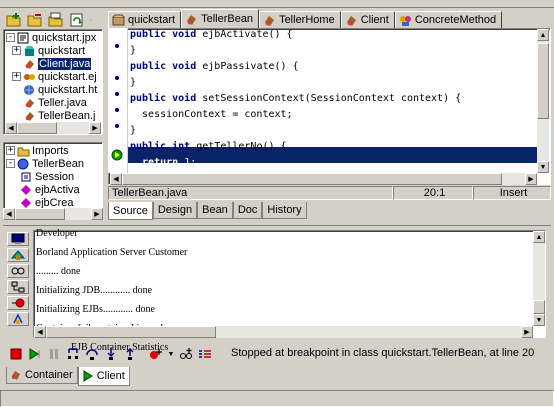 The height and width of the screenshot is (407, 554). What do you see at coordinates (130, 211) in the screenshot?
I see `tab-source: Source` at bounding box center [130, 211].